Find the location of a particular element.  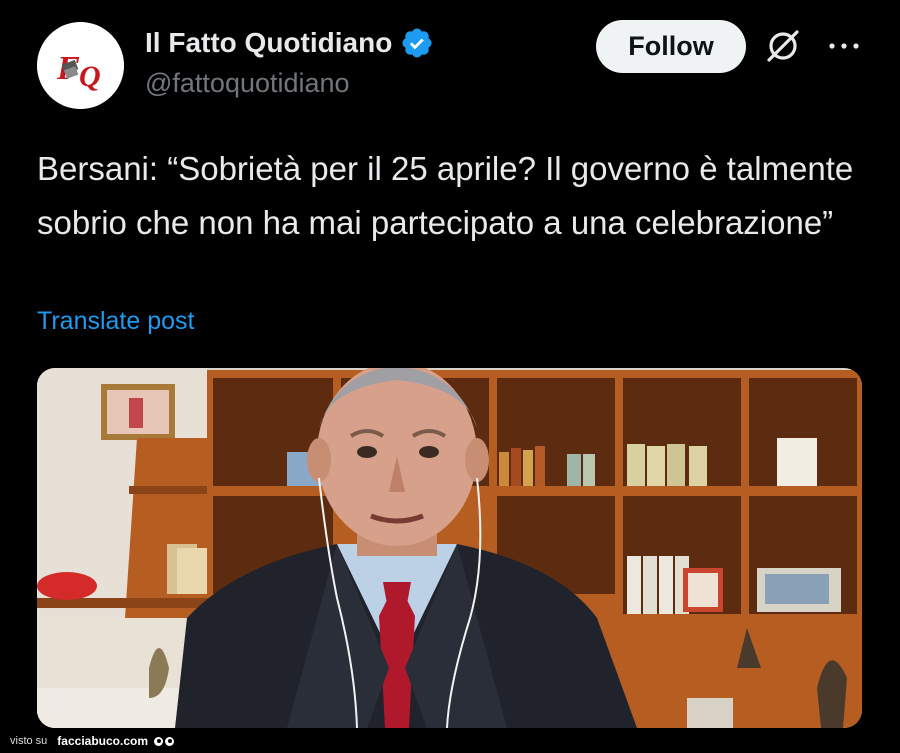

account-avatar: F Q is located at coordinates (80, 65).